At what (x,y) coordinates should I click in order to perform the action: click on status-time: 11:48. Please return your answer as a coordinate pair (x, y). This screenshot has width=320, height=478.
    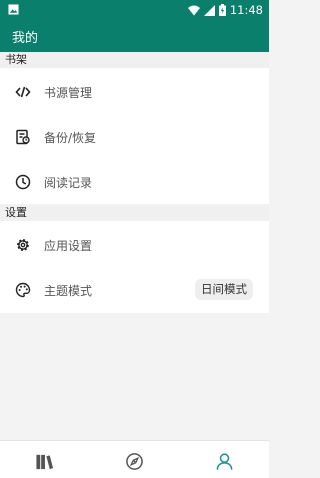
    Looking at the image, I should click on (246, 10).